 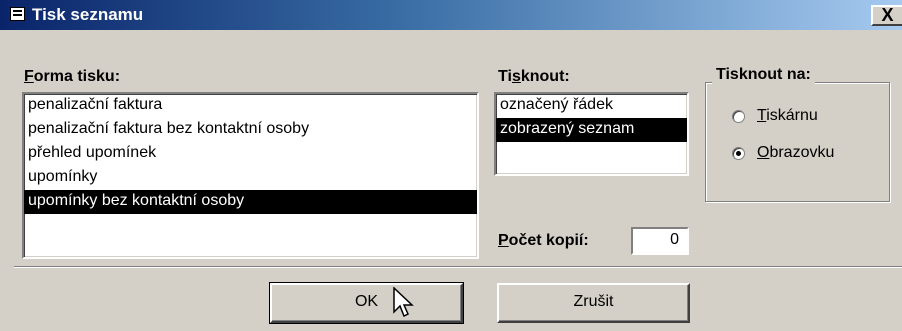 I want to click on close-button: X, so click(x=886, y=15).